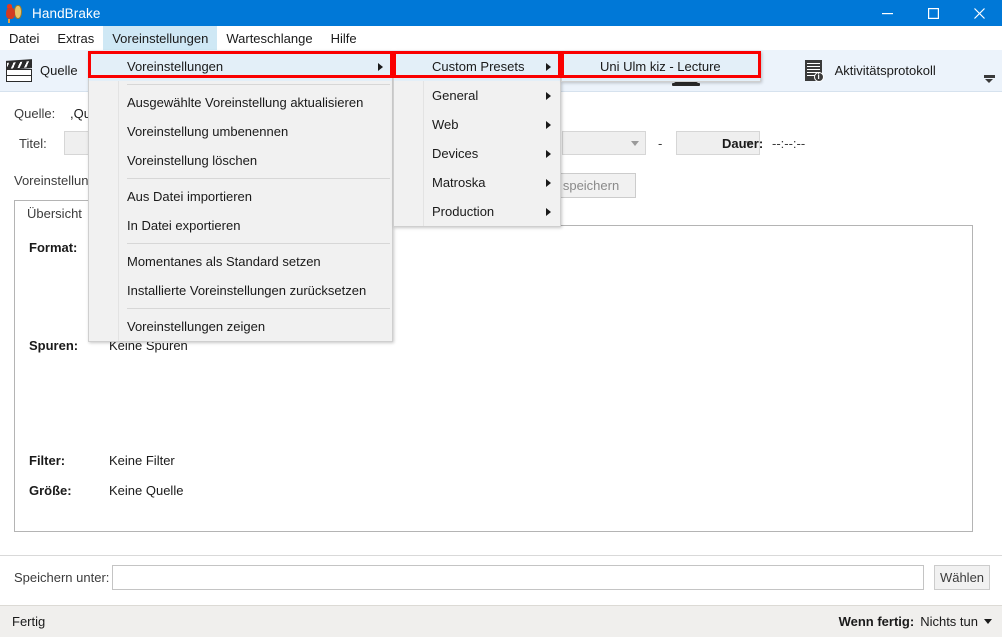 The image size is (1002, 637). Describe the element at coordinates (54, 213) in the screenshot. I see `tab-uebersicht: Übersicht` at that location.